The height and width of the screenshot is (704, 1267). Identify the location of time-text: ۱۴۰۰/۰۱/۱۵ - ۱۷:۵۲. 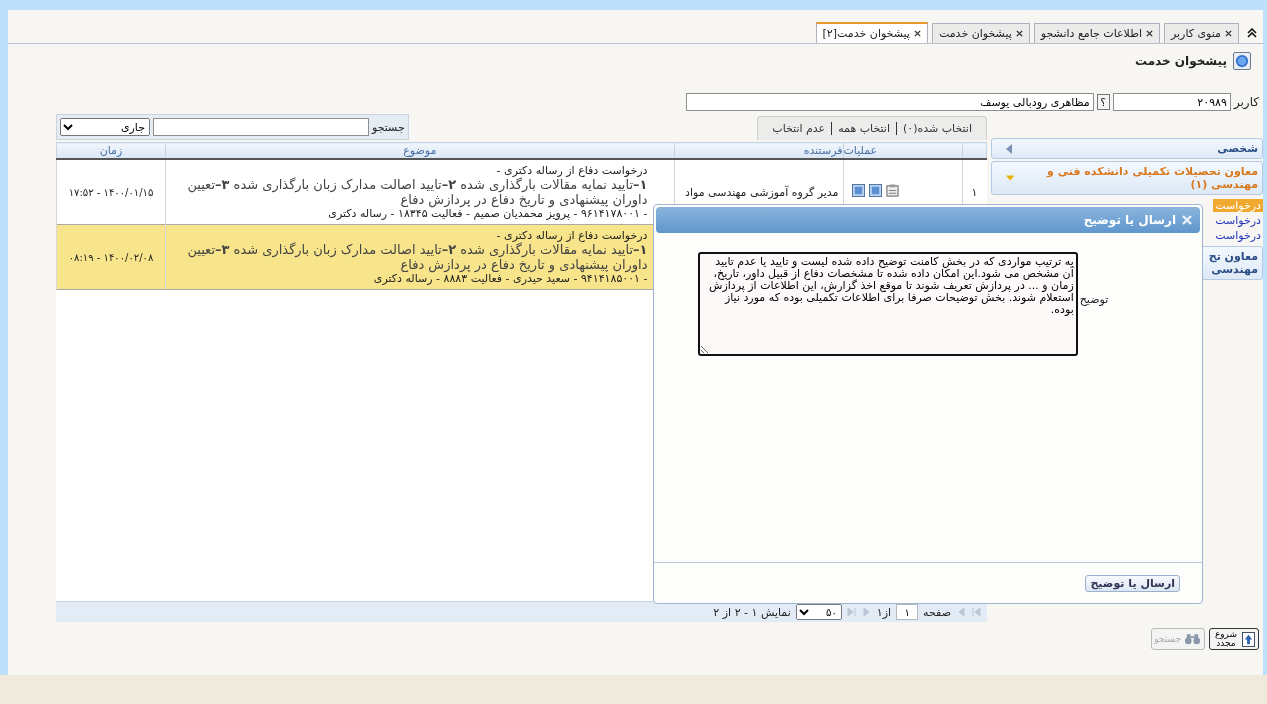
(111, 192).